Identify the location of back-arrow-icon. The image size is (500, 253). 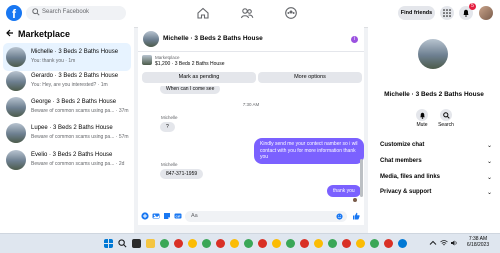
(10, 33).